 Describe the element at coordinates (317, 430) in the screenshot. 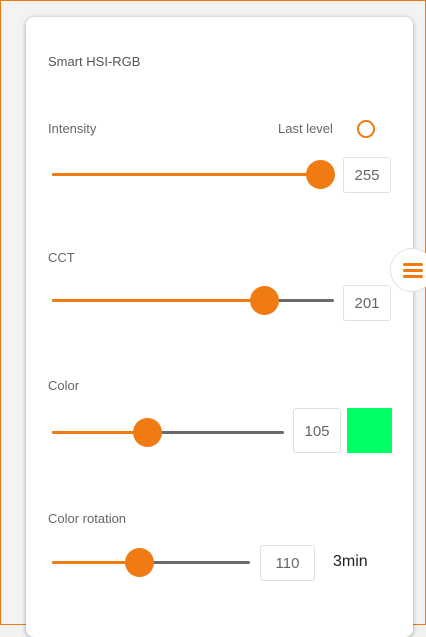

I see `color-value-field: 105` at that location.